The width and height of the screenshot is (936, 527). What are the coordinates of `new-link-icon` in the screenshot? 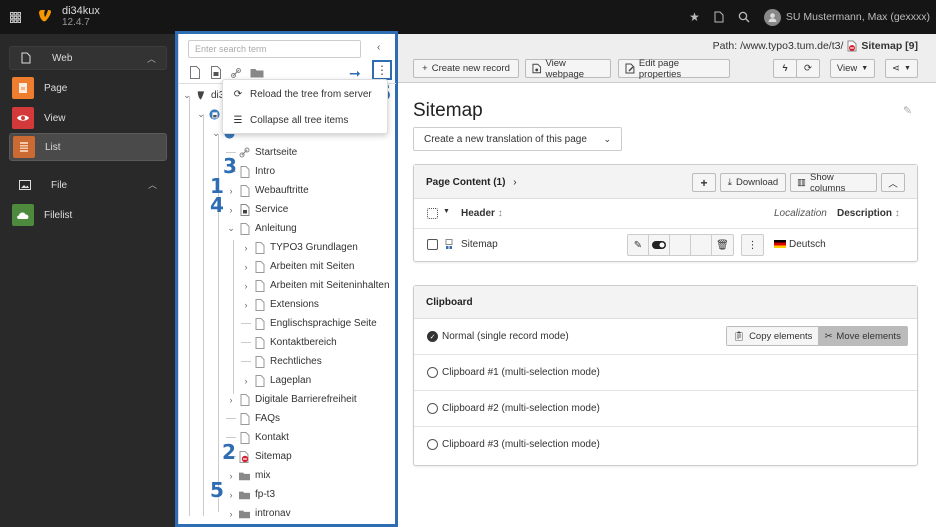 It's located at (236, 72).